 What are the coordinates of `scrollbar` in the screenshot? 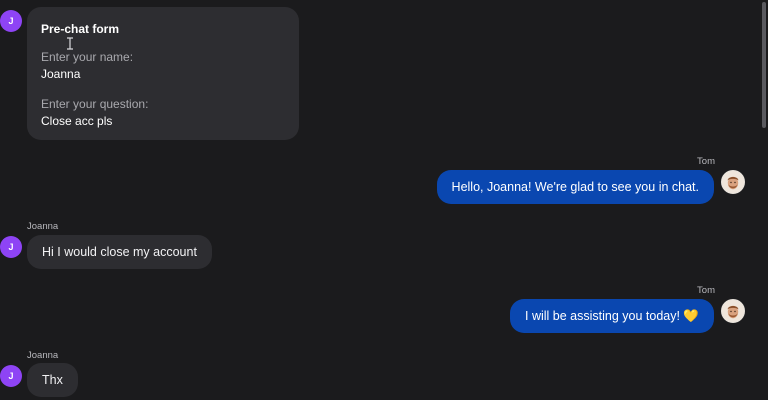 It's located at (764, 200).